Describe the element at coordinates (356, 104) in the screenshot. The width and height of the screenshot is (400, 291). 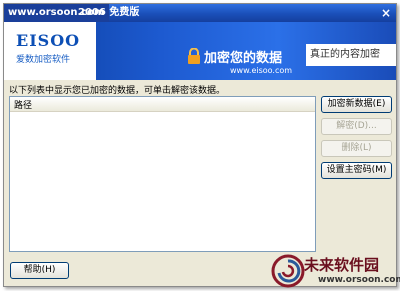
I see `encrypt-new-button: 加密新数据(E)` at that location.